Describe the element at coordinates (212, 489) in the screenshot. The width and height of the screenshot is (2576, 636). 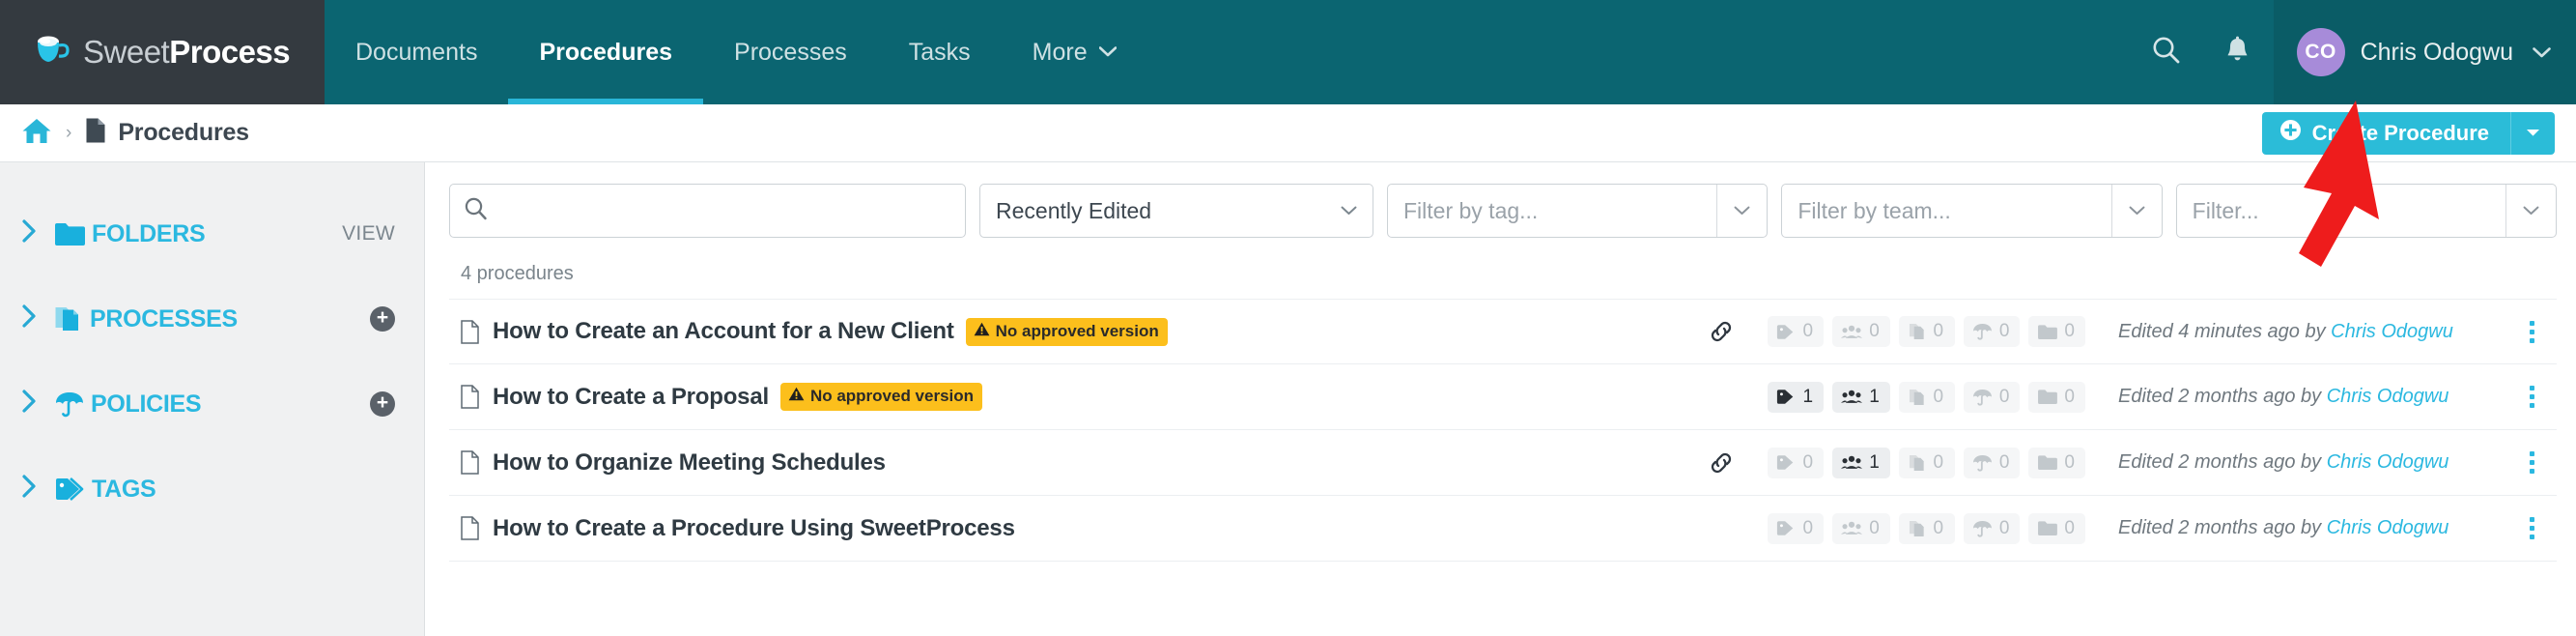
I see `sidebar-item-tags: TAGS` at that location.